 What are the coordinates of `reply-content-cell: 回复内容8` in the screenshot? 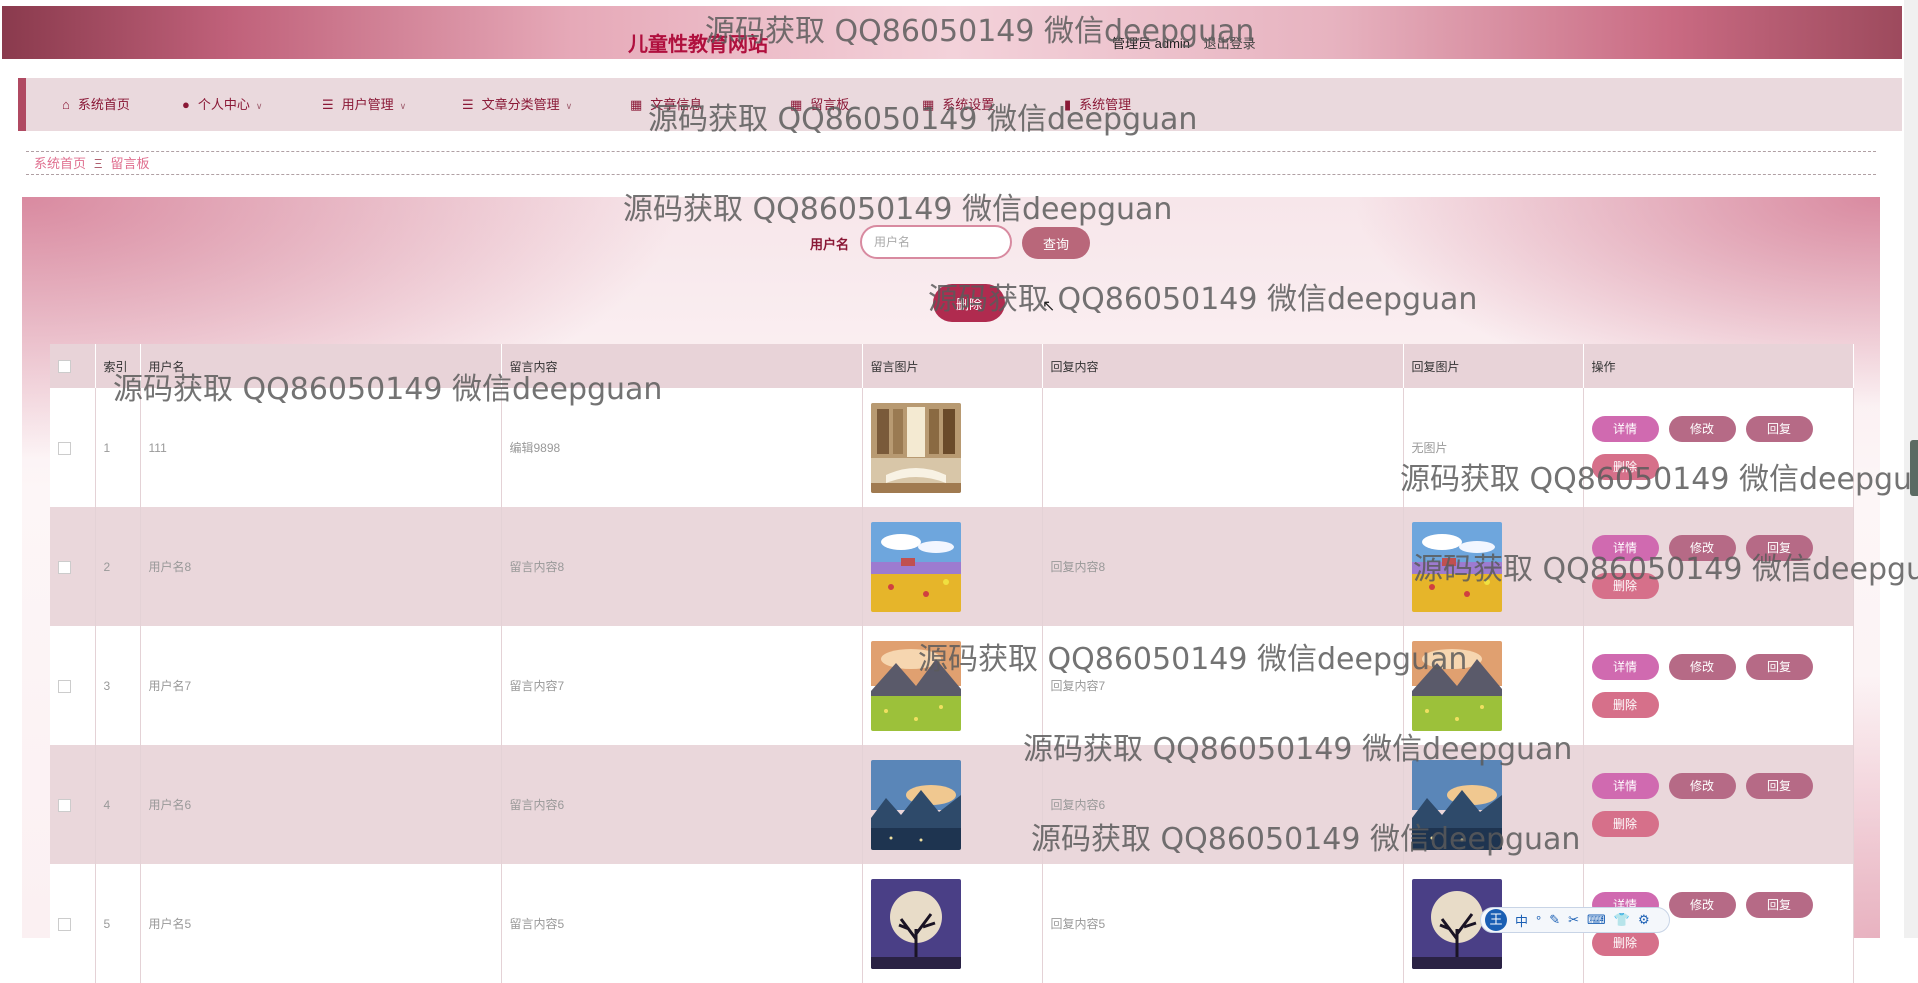 It's located at (1223, 566).